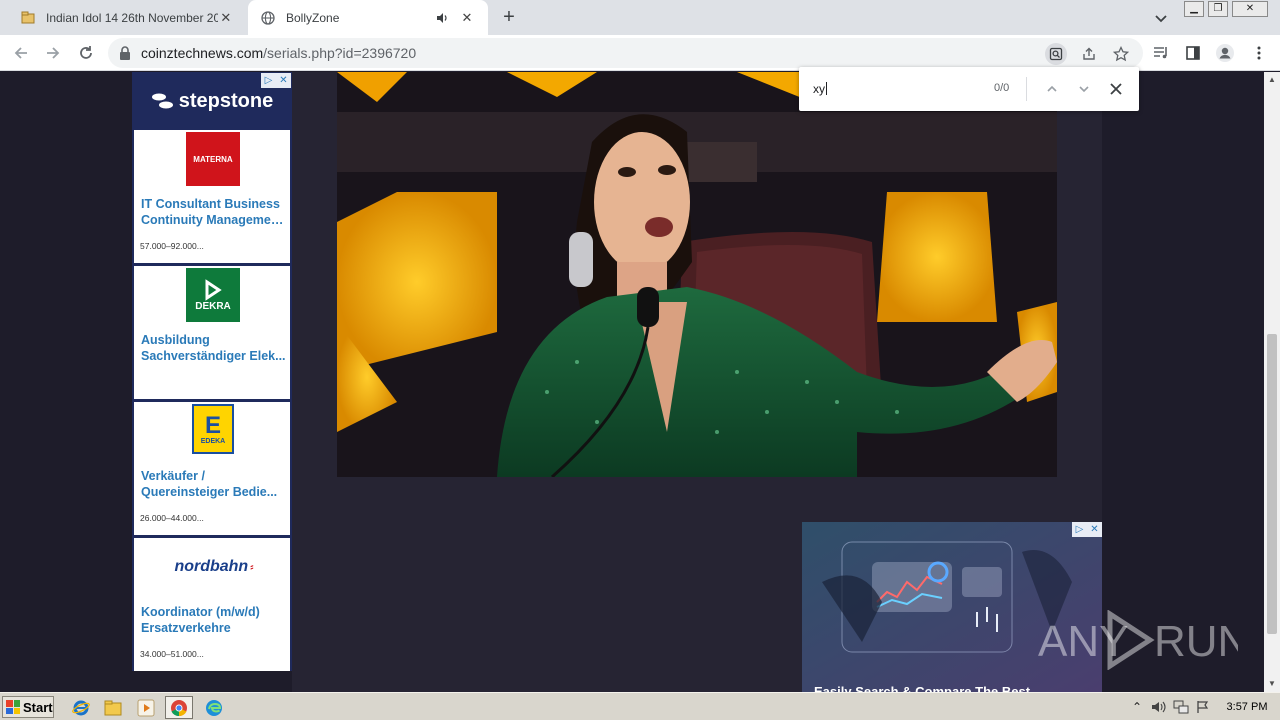  Describe the element at coordinates (214, 620) in the screenshot. I see `job-title: Koordinator (m/w/d) Ersatzverkehre` at that location.